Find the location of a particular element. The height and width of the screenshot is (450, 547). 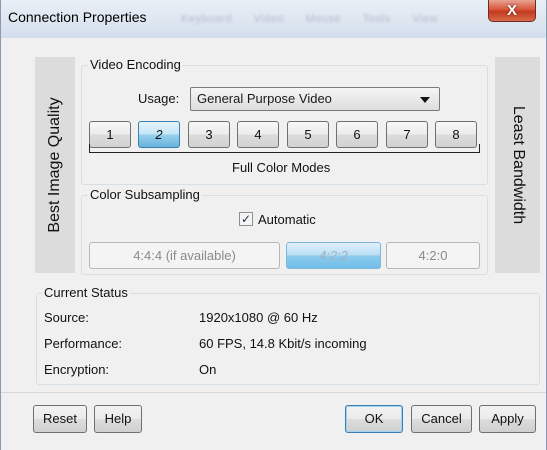

usage-label: Usage: is located at coordinates (159, 98).